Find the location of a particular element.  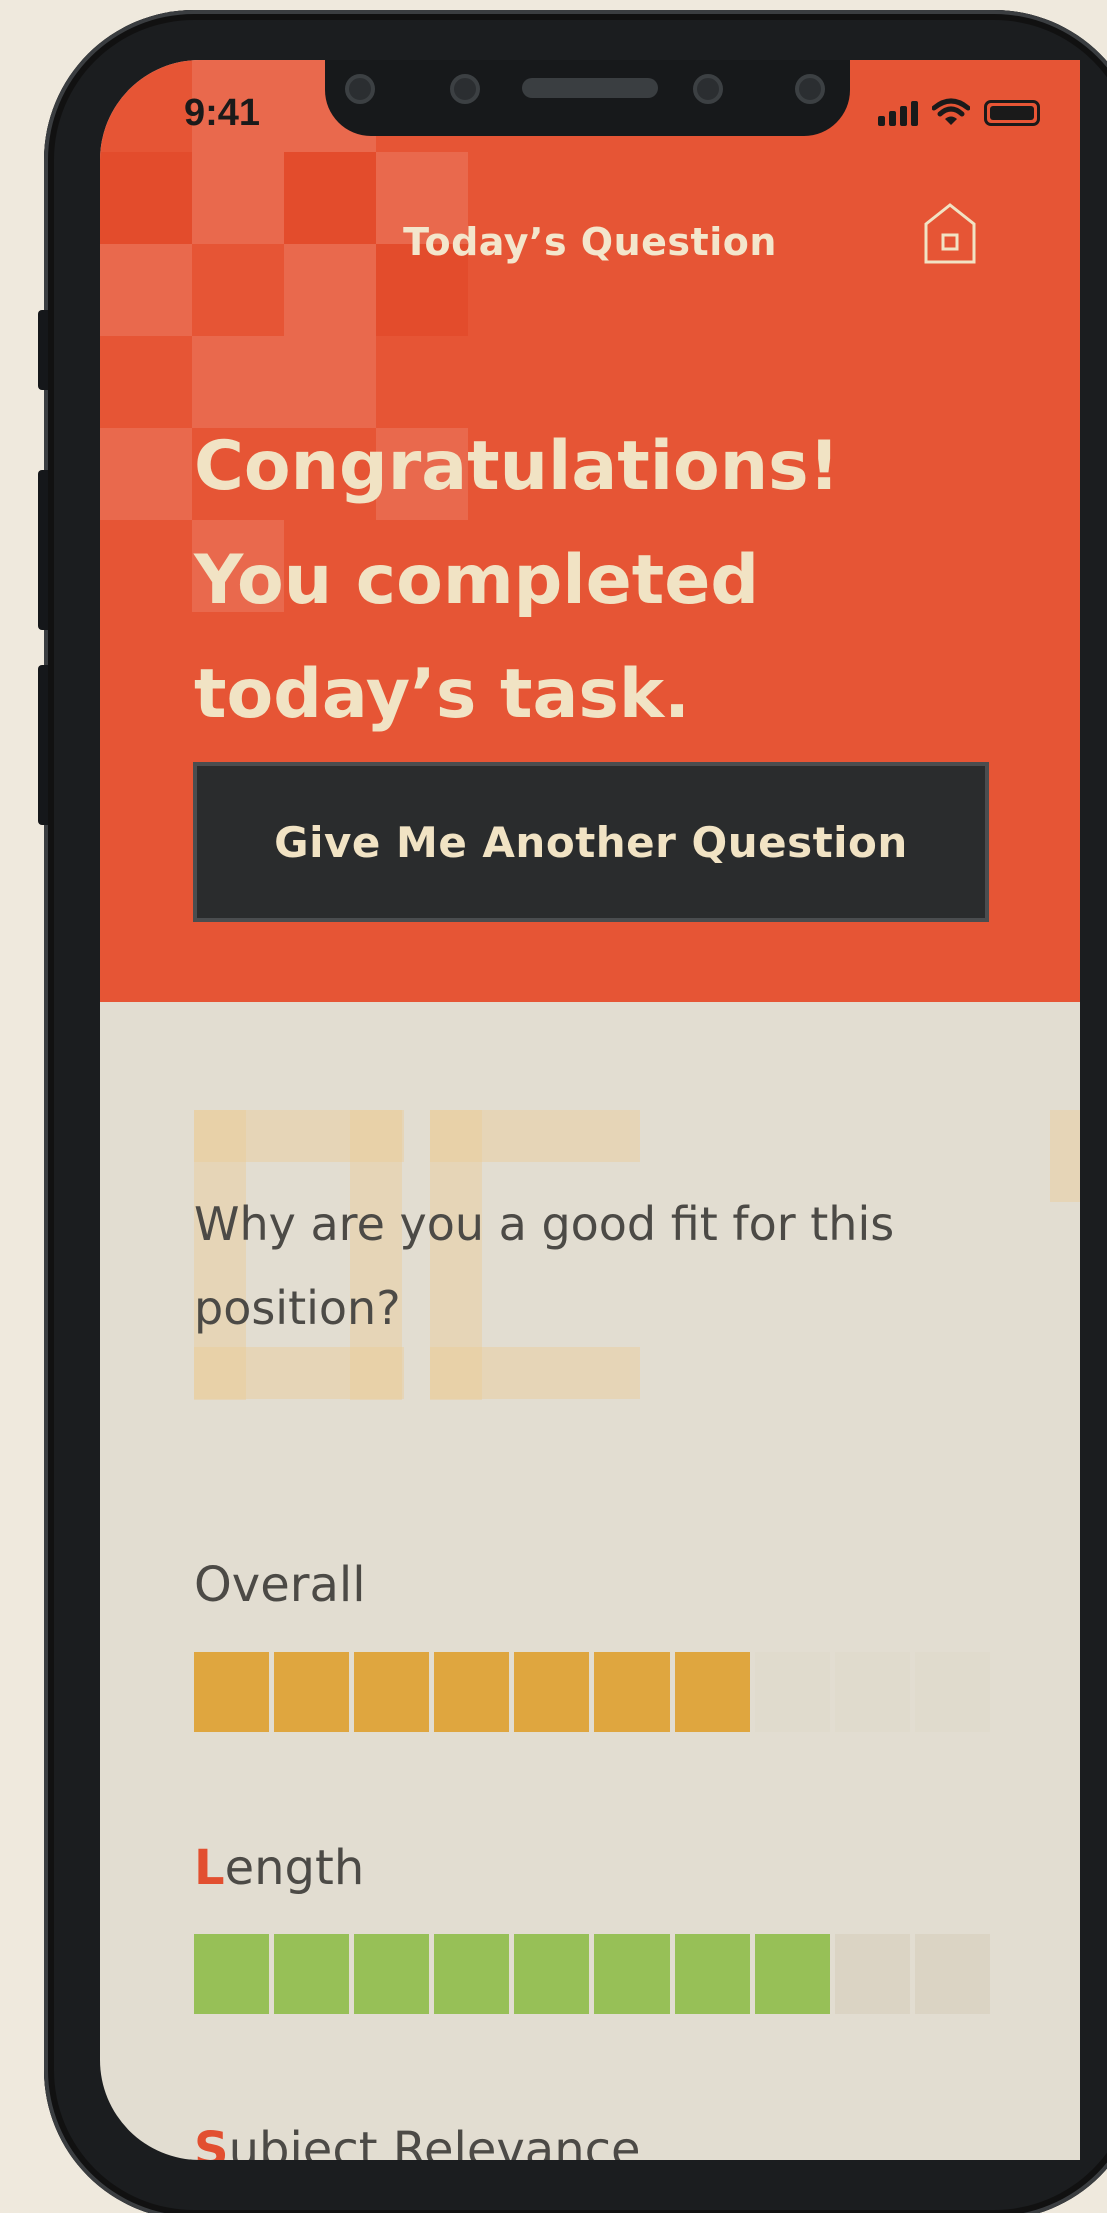

volume-up-button is located at coordinates (43, 550).